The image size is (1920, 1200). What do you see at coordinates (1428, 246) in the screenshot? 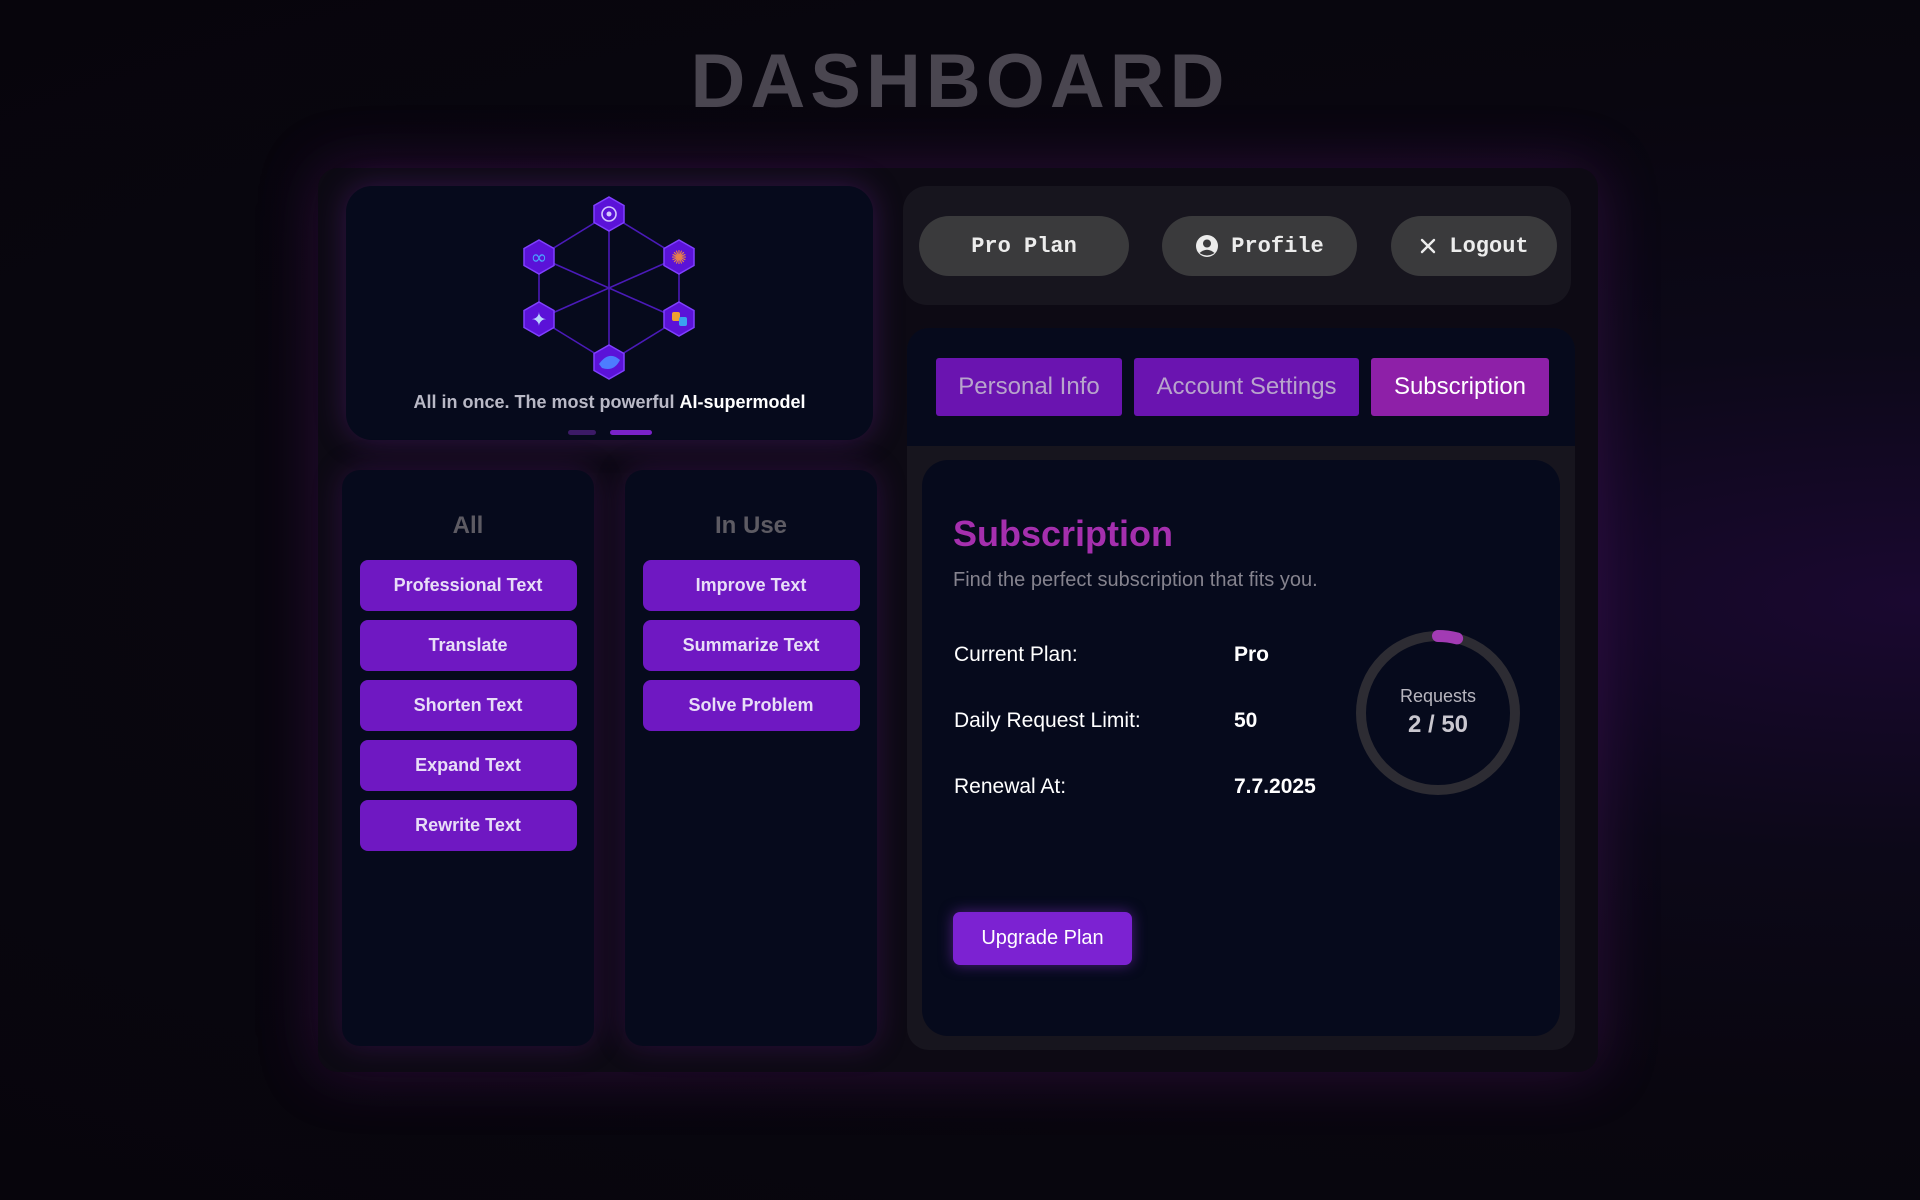
I see `close-icon` at bounding box center [1428, 246].